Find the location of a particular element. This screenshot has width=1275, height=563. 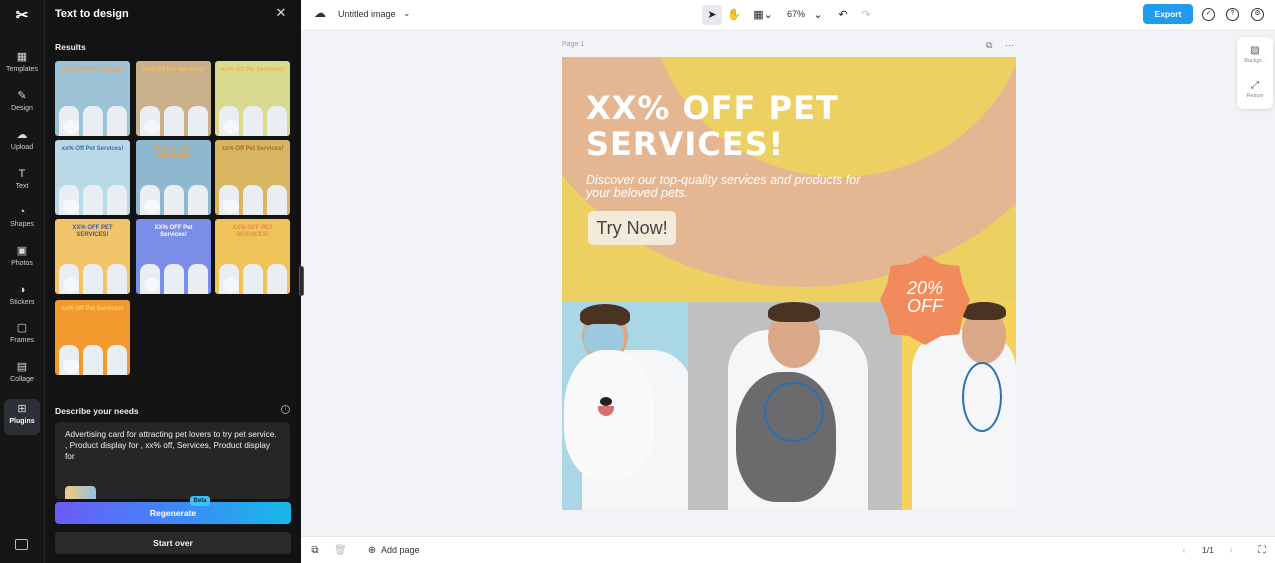

rail-item-design: ✎ Design is located at coordinates (22, 104).